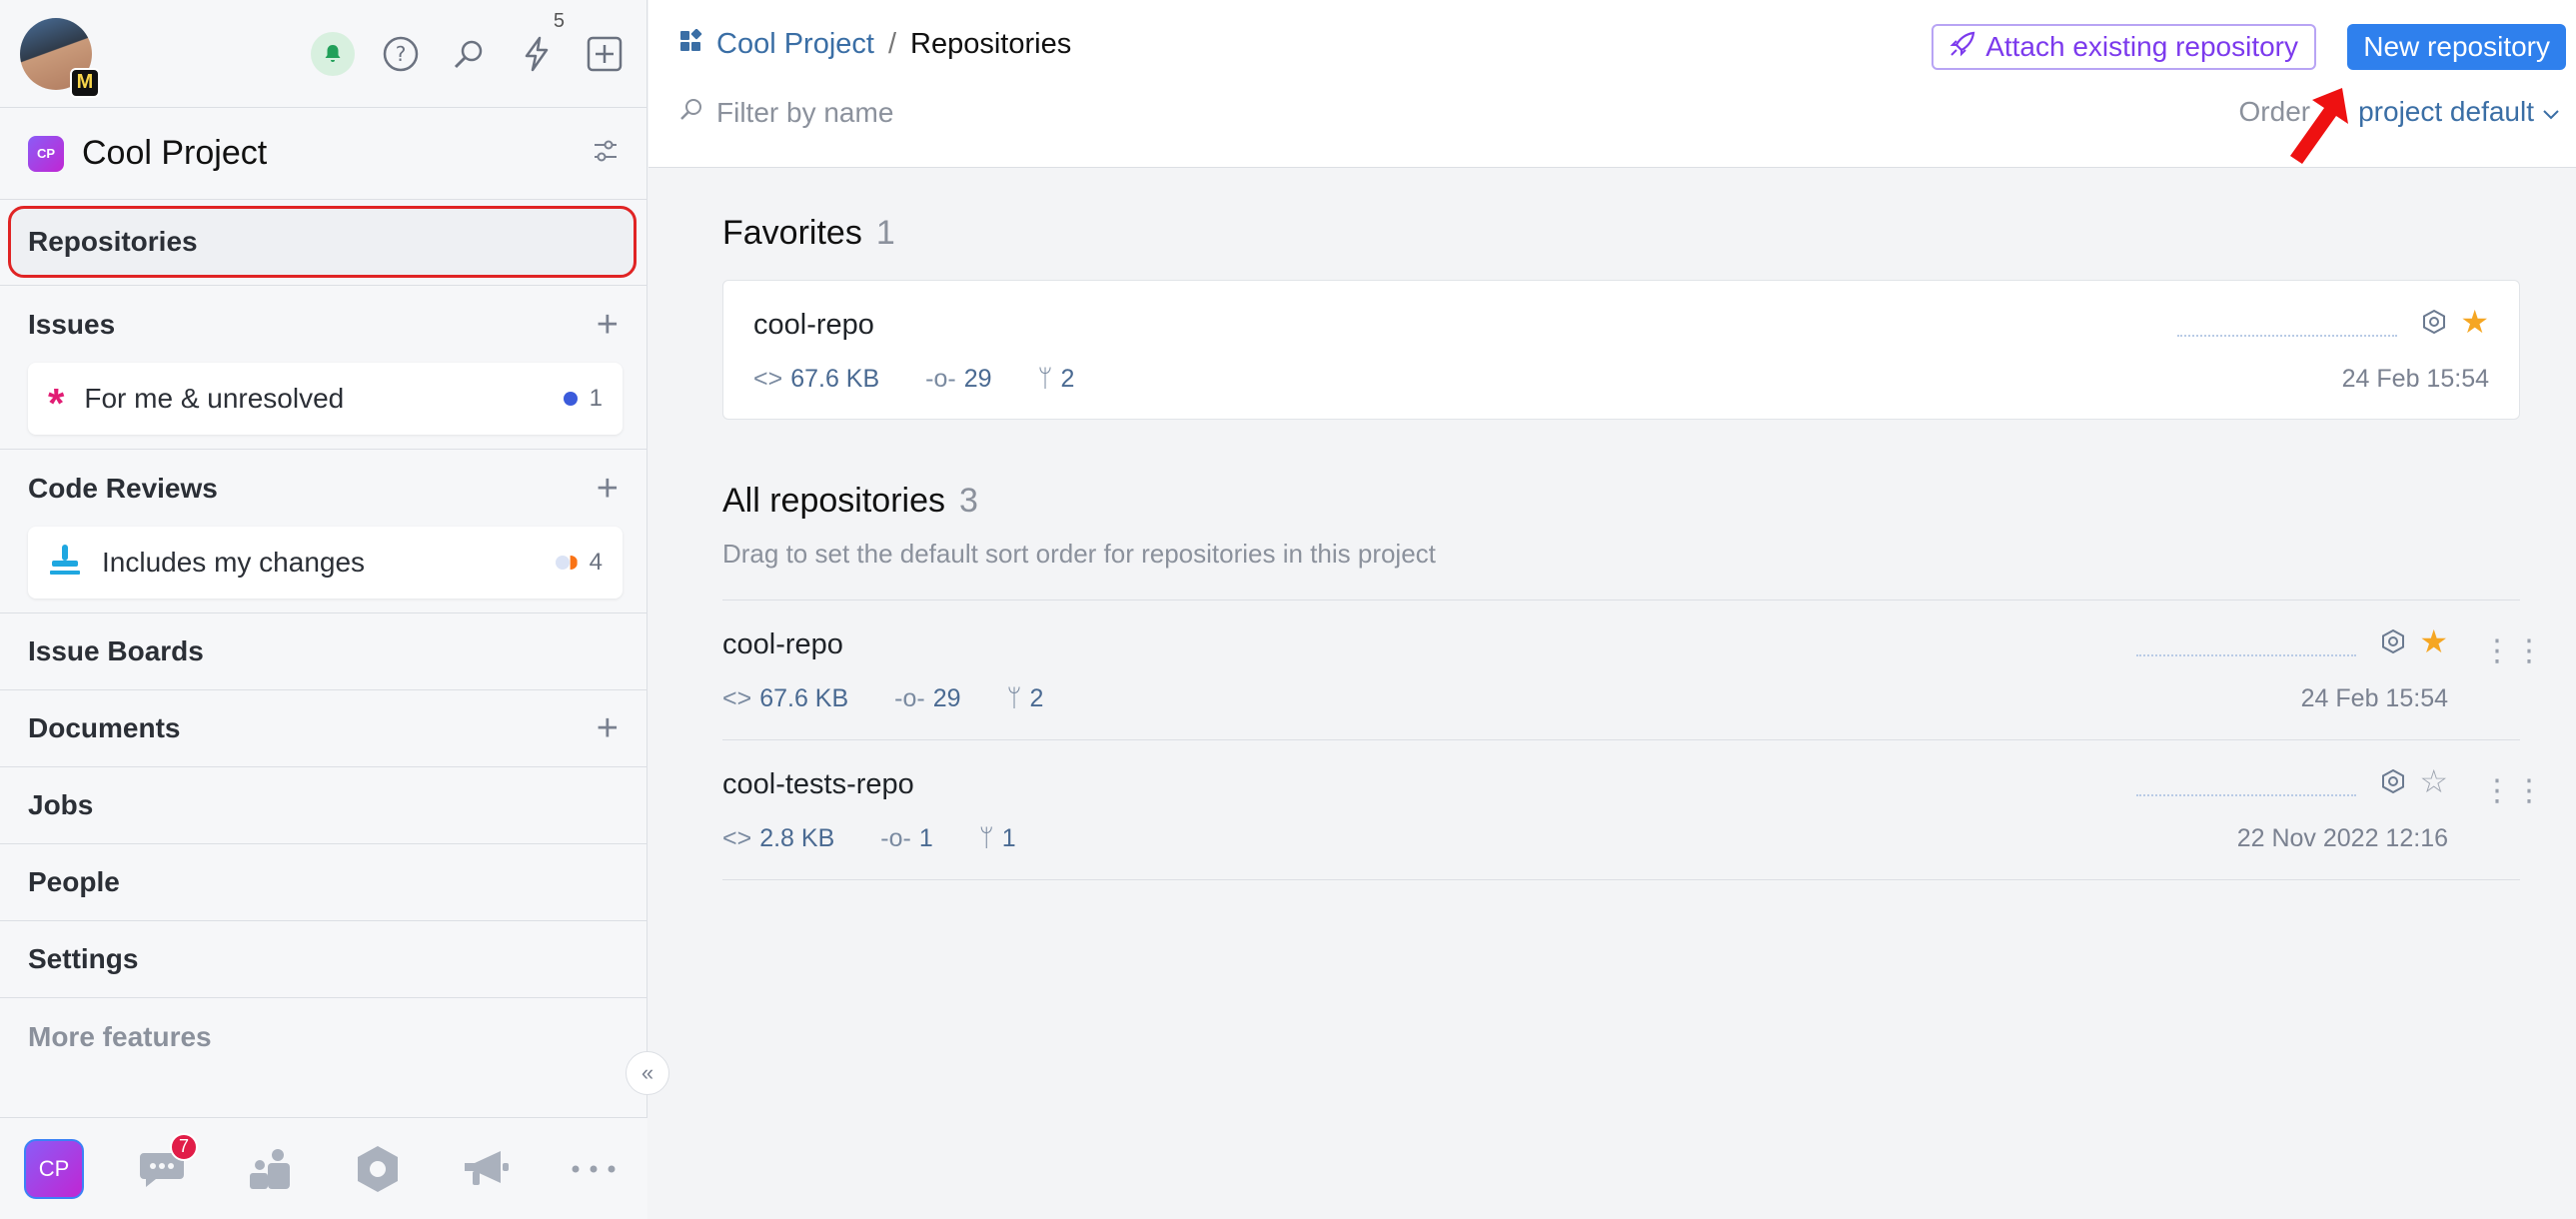  What do you see at coordinates (323, 959) in the screenshot?
I see `sidebar-item-settings: Settings` at bounding box center [323, 959].